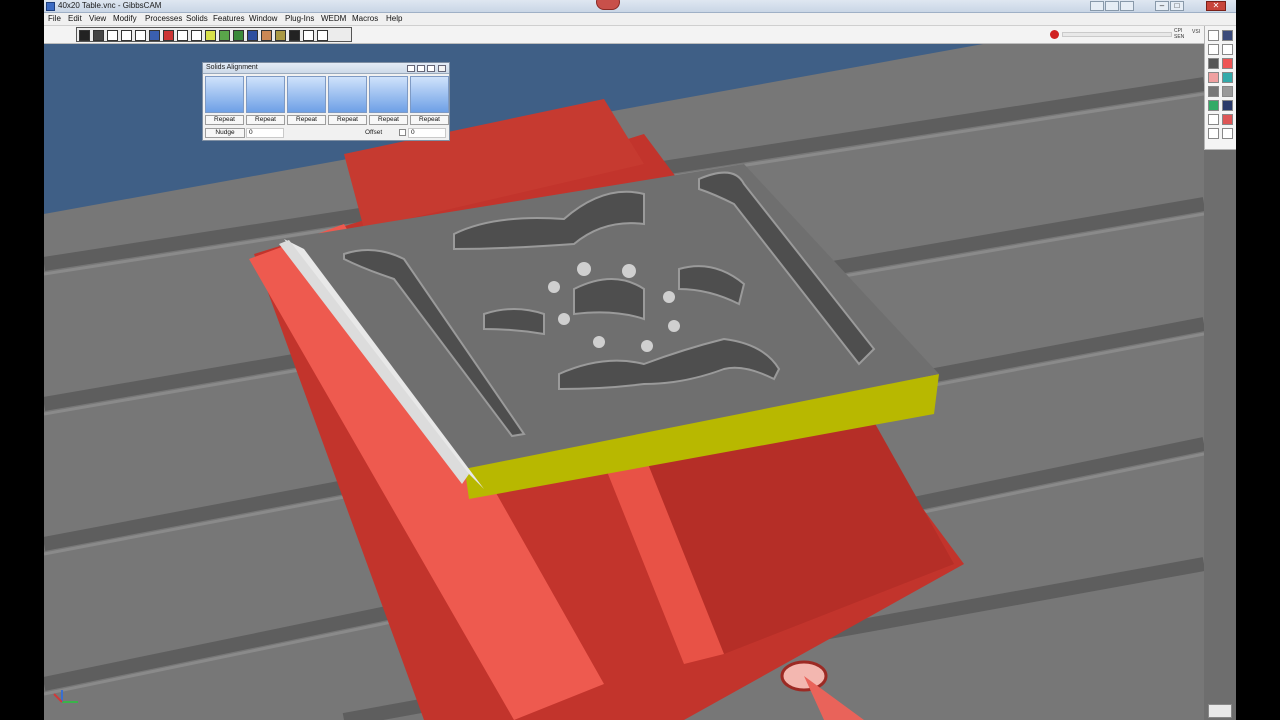  What do you see at coordinates (265, 94) in the screenshot?
I see `align-edge-icon` at bounding box center [265, 94].